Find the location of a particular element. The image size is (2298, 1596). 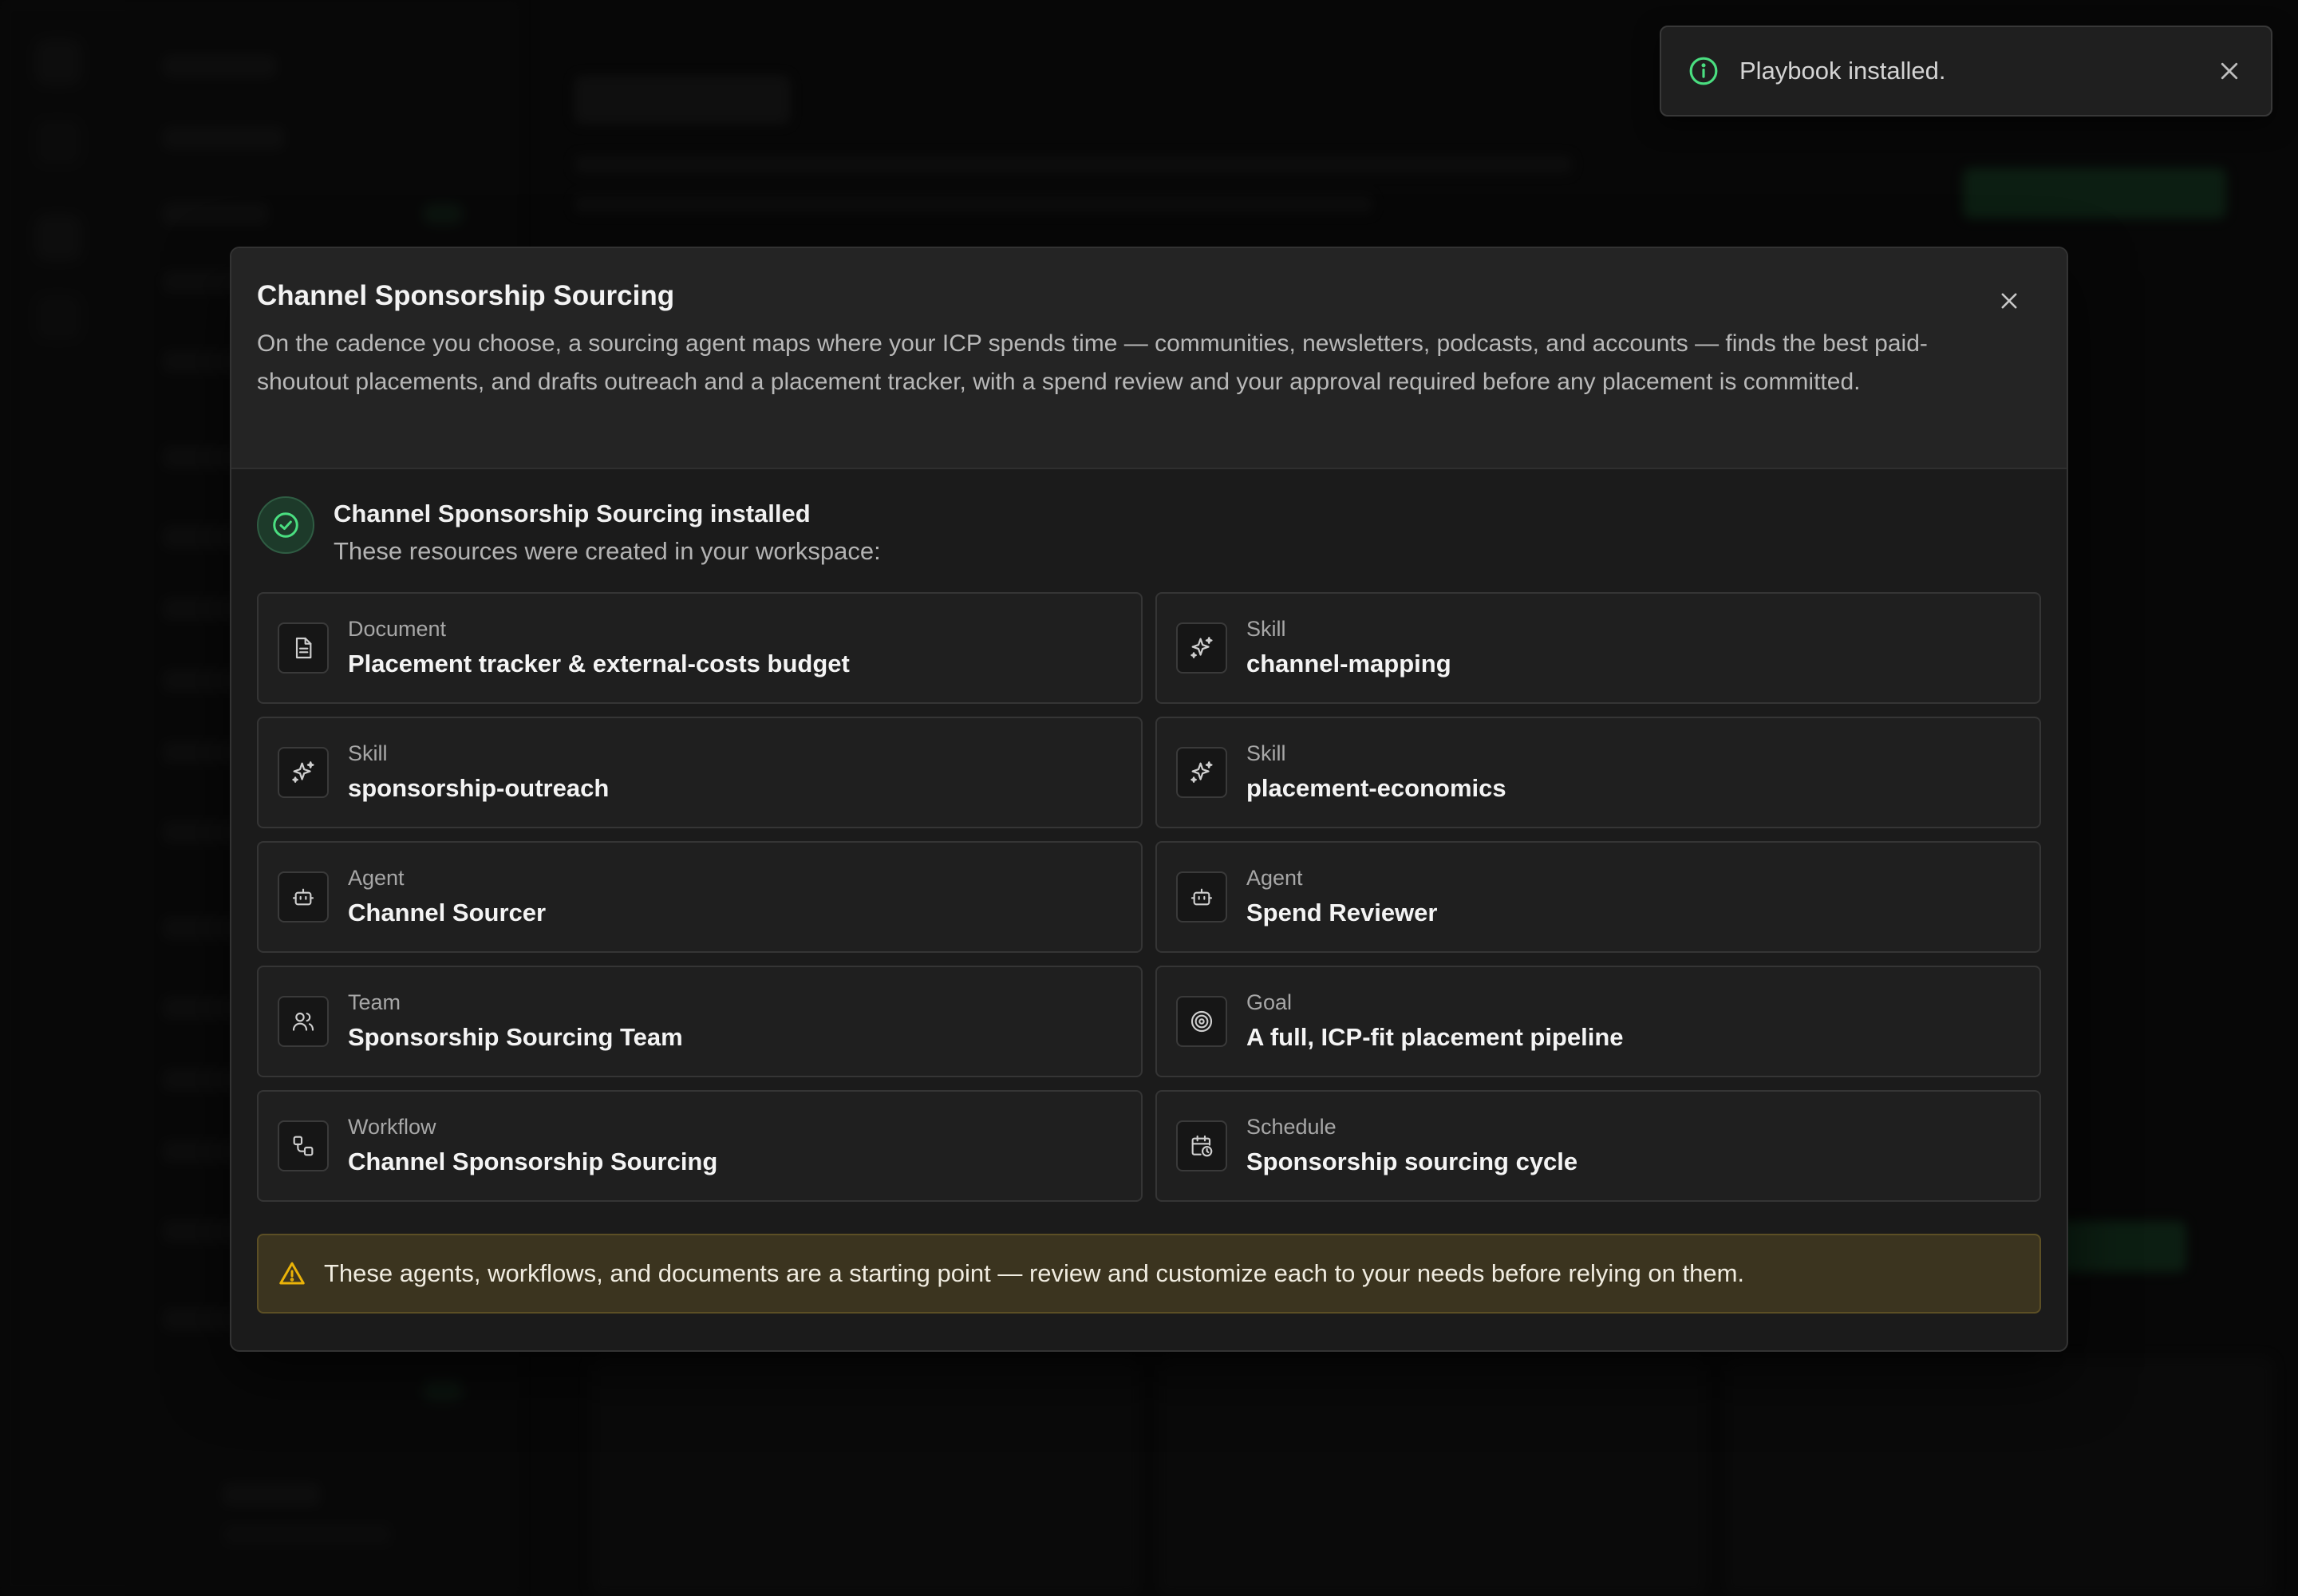

resource-name: Sponsorship Sourcing Team is located at coordinates (515, 1037).